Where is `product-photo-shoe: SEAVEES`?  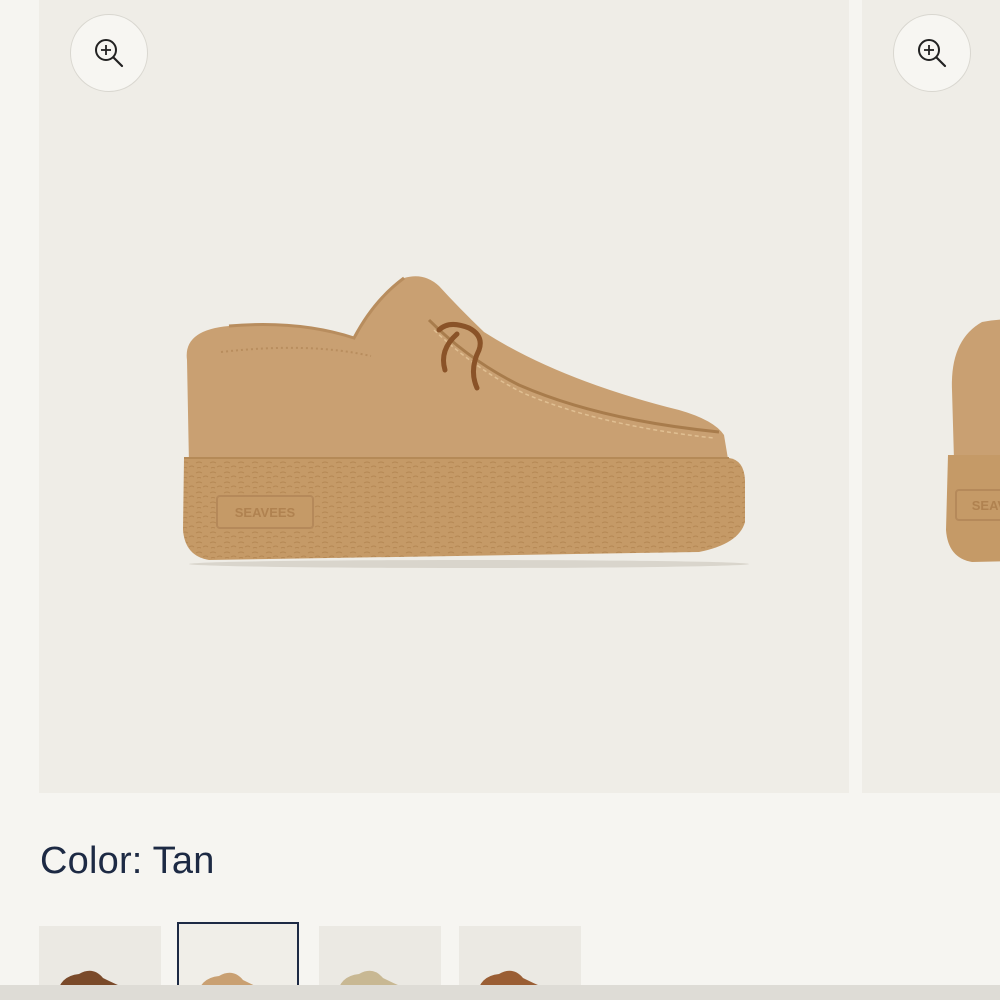
product-photo-shoe: SEAVEES is located at coordinates (973, 440).